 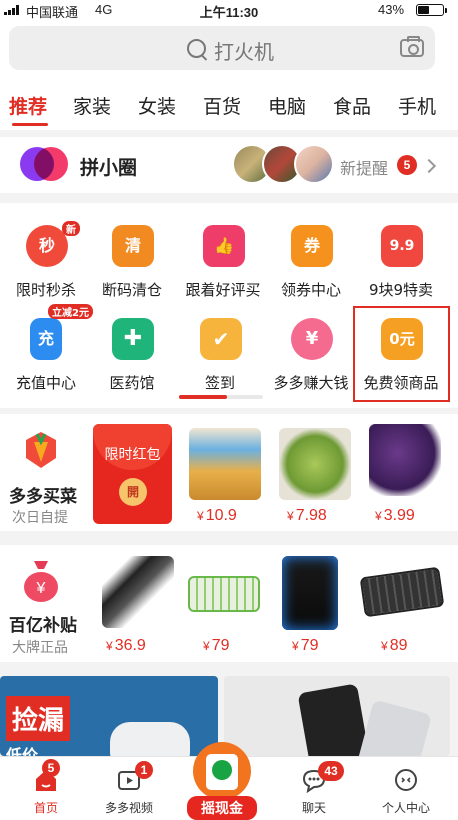 I want to click on tab-womens-clothing: 女装, so click(x=157, y=105).